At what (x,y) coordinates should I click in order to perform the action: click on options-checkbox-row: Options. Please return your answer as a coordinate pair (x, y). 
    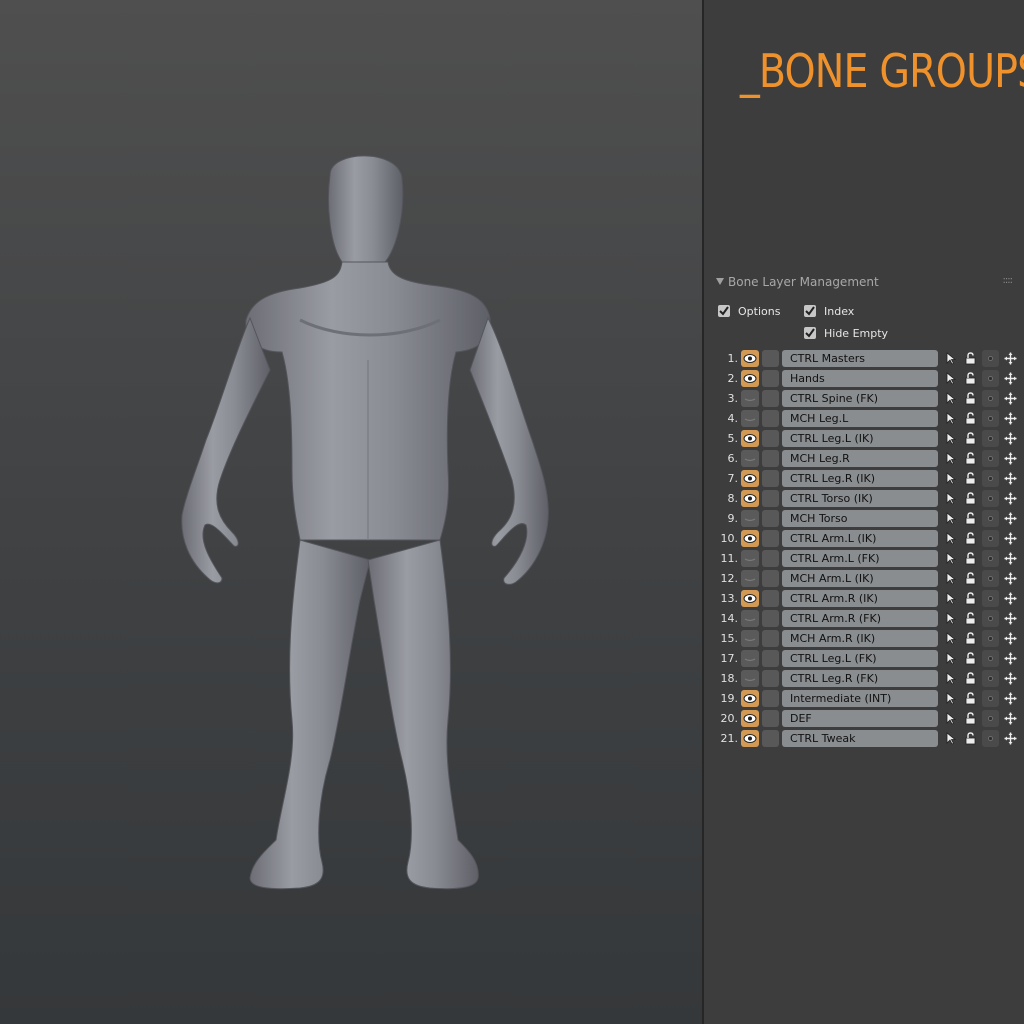
    Looking at the image, I should click on (749, 311).